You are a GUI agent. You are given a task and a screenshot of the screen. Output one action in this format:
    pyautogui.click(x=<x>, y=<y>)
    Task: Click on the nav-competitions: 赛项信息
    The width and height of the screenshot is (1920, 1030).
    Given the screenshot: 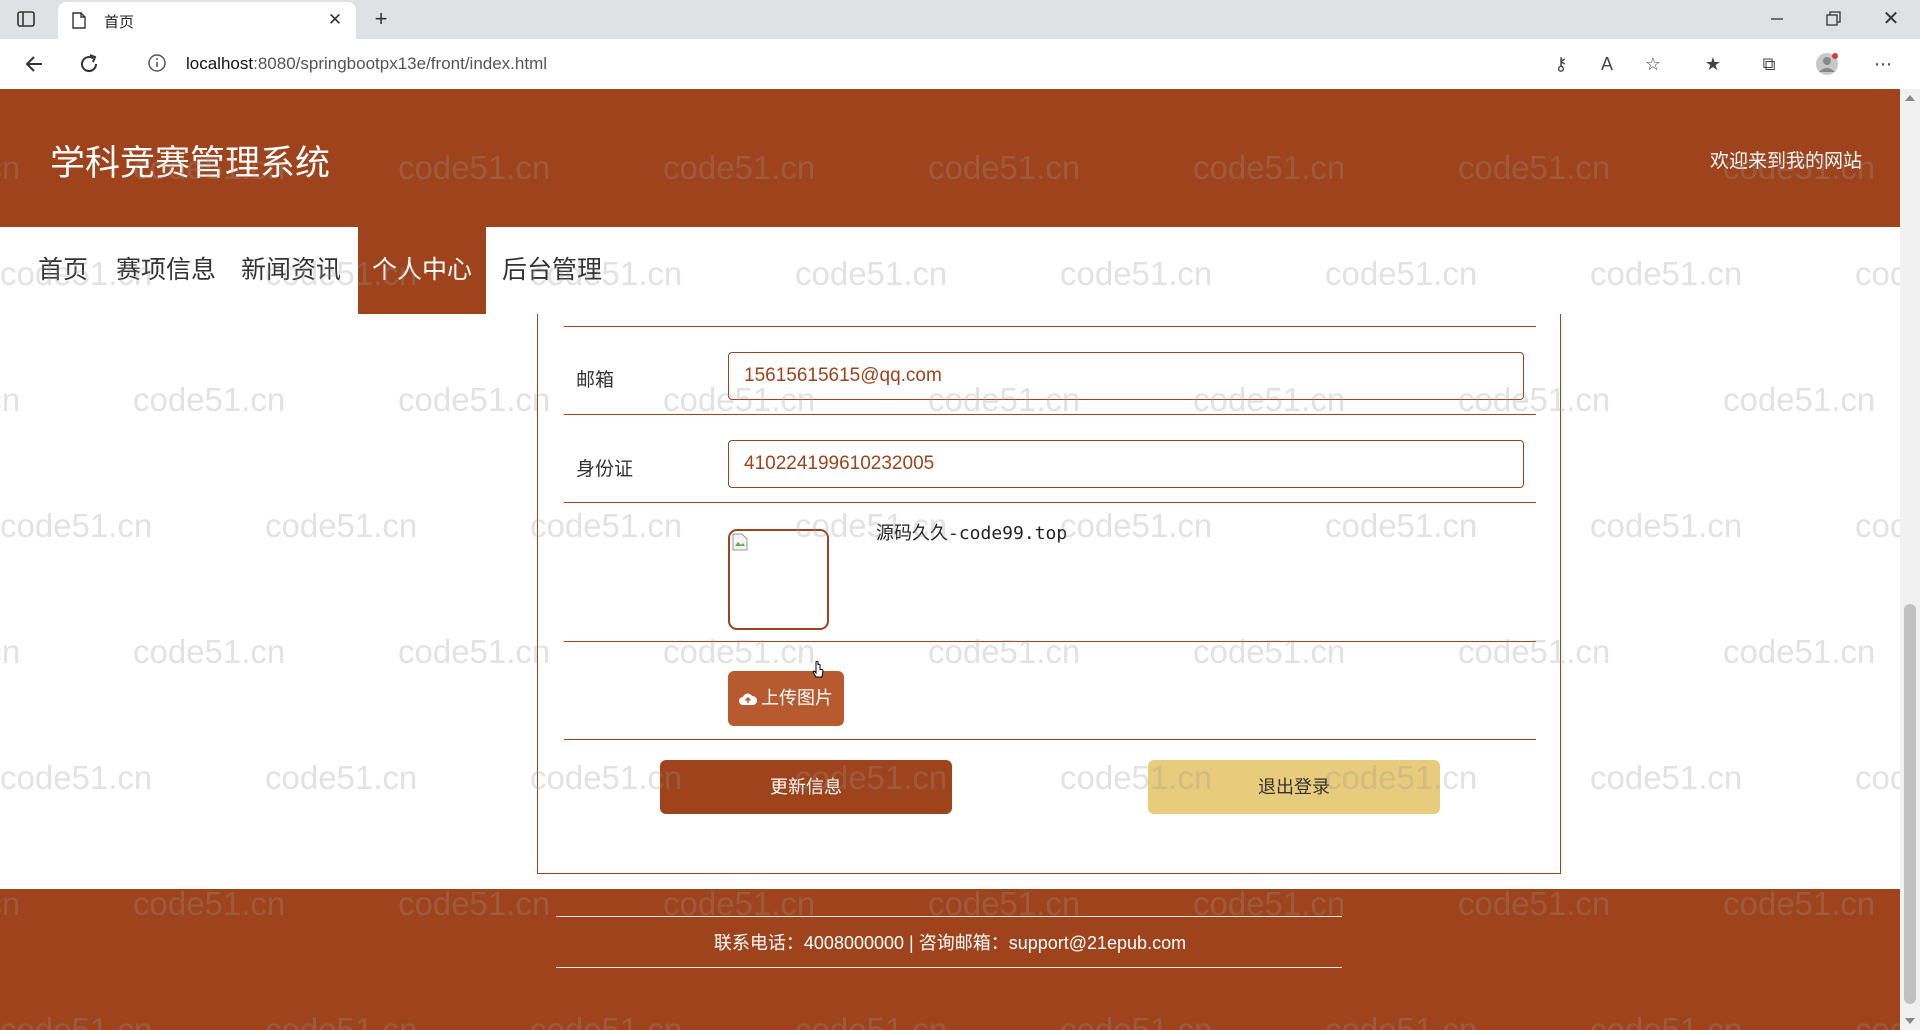 What is the action you would take?
    pyautogui.click(x=166, y=270)
    